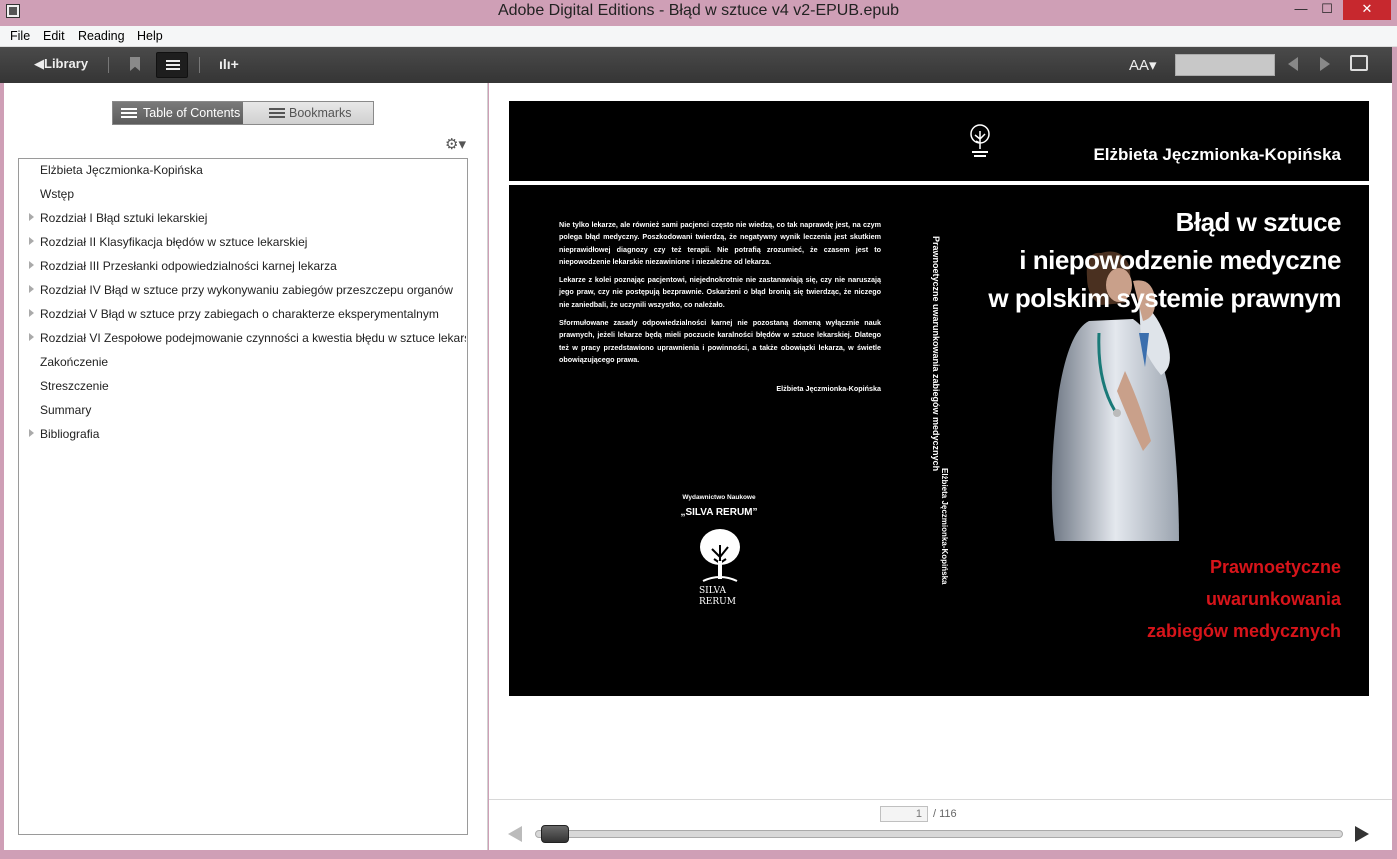  Describe the element at coordinates (696, 65) in the screenshot. I see `toolbar: ◀Library ılı+ AA▾` at that location.